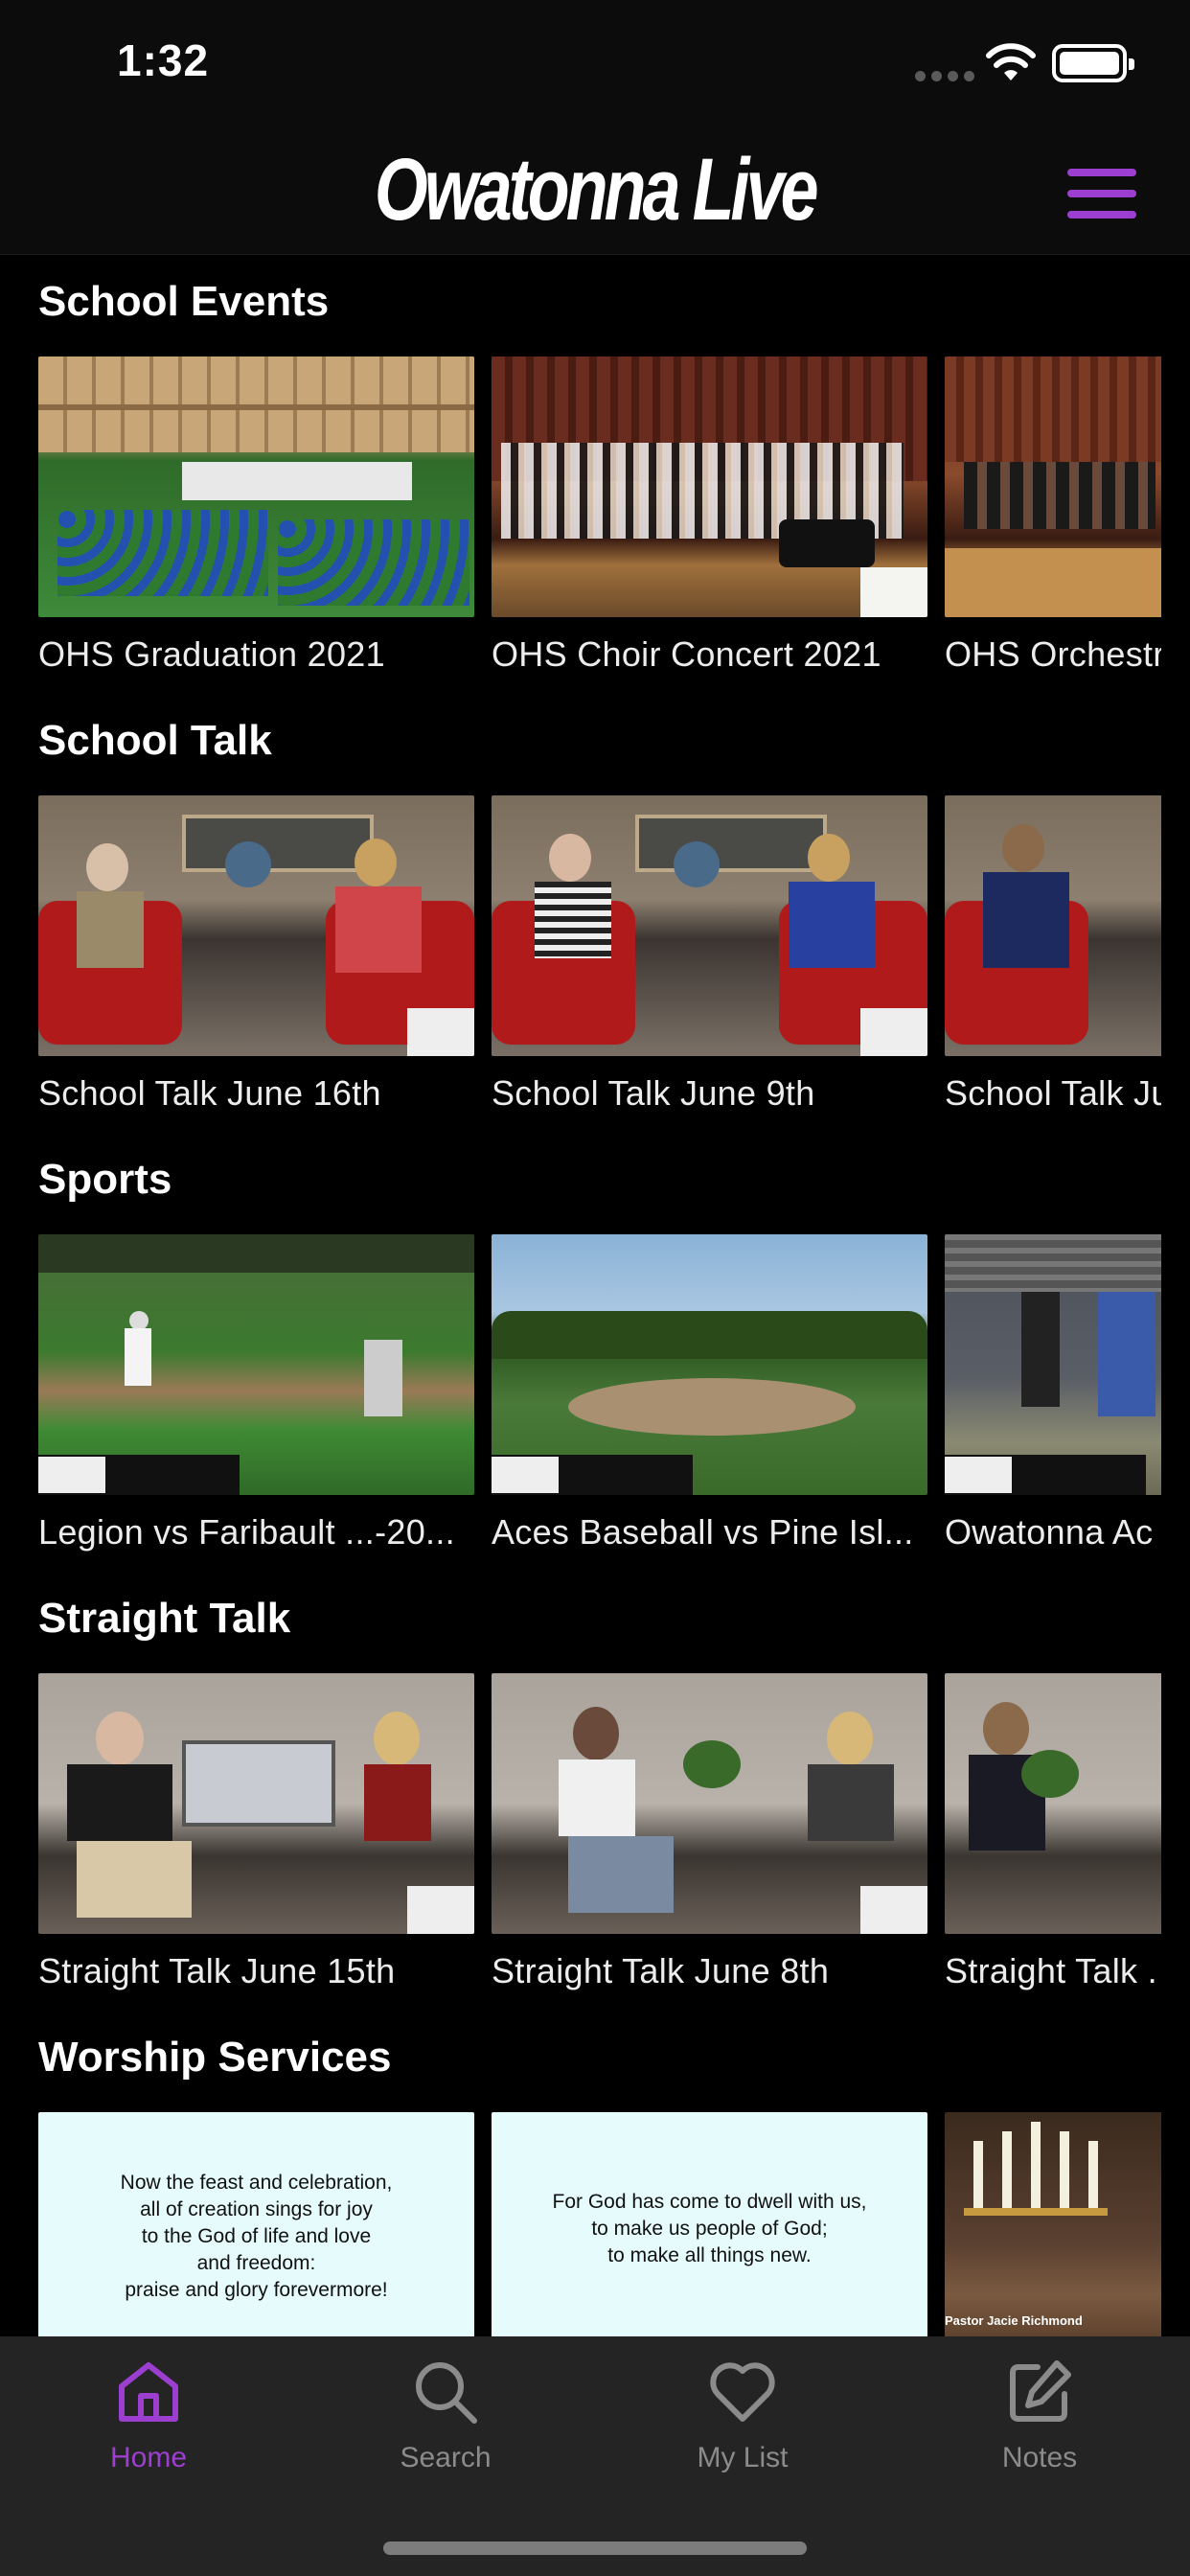  What do you see at coordinates (217, 1970) in the screenshot?
I see `video-title: Straight Talk June 15th` at bounding box center [217, 1970].